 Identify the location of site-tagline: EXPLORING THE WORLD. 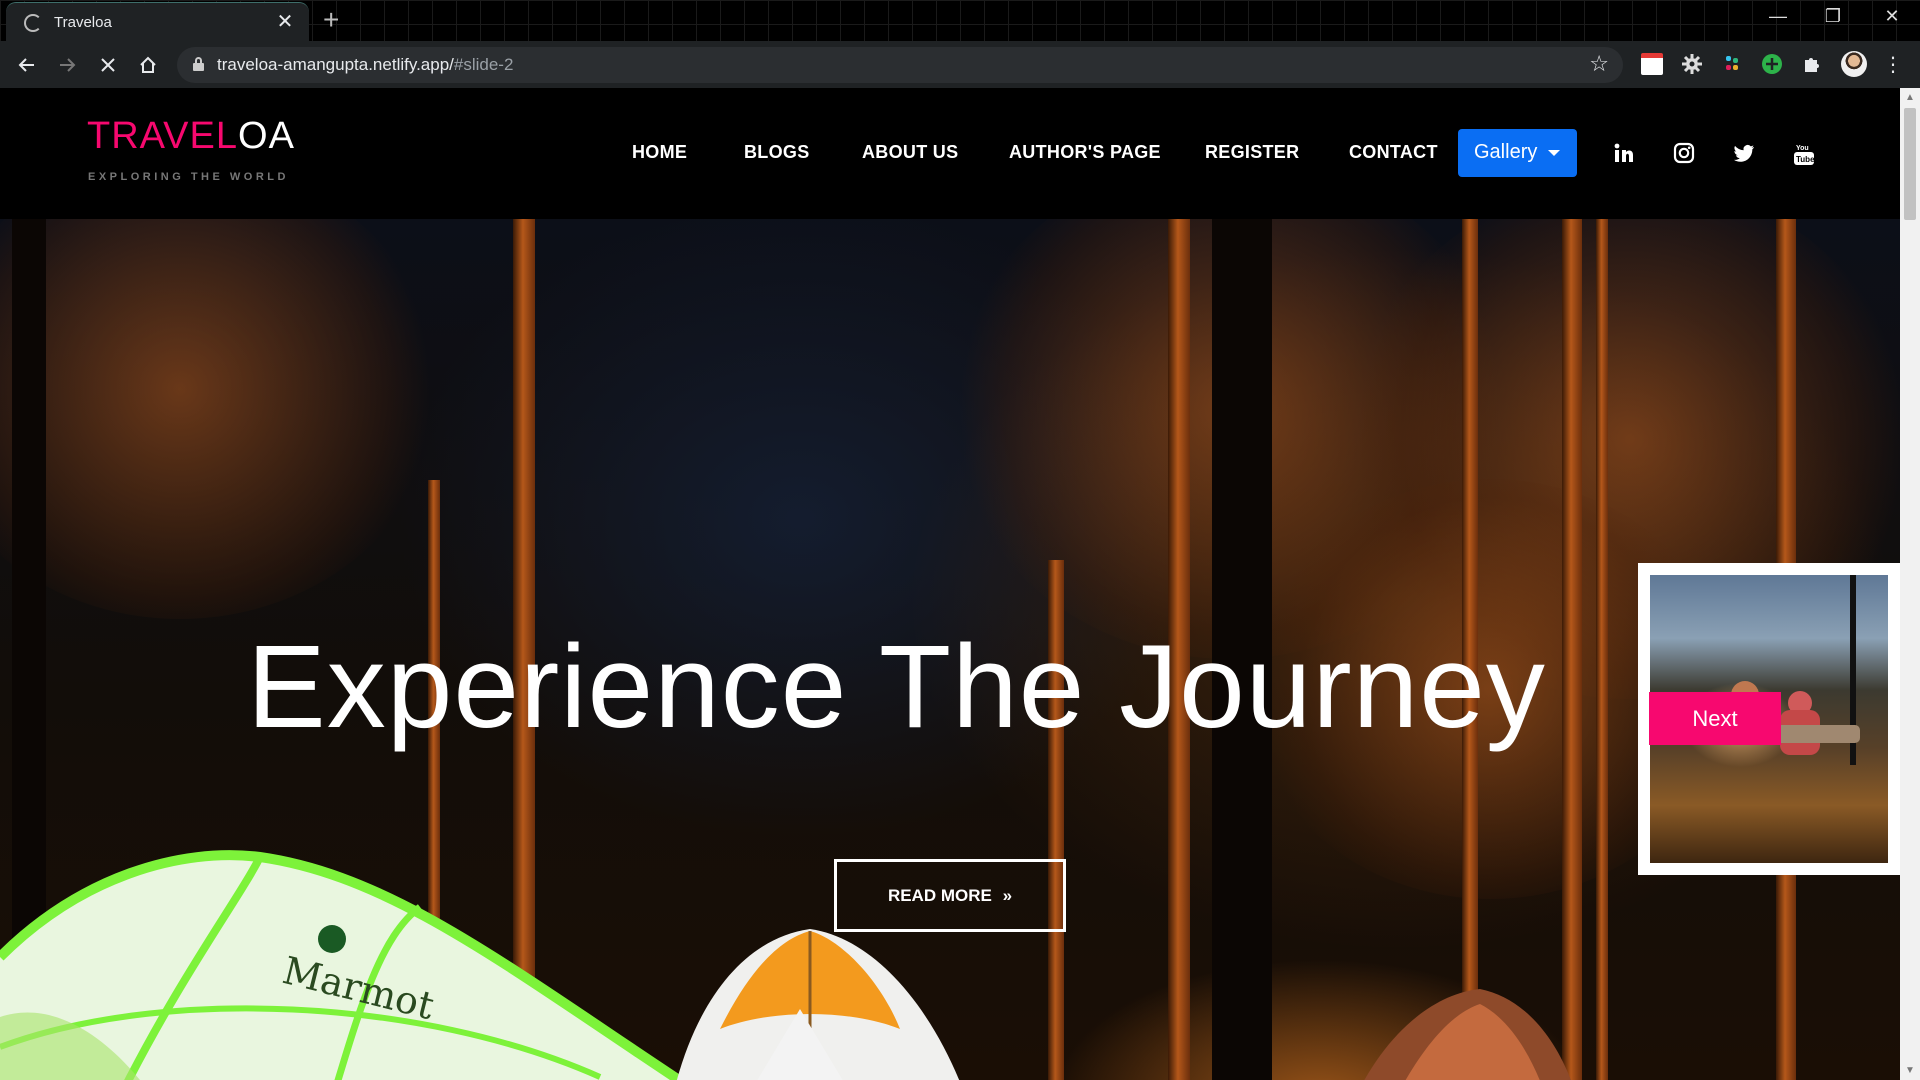
(188, 177).